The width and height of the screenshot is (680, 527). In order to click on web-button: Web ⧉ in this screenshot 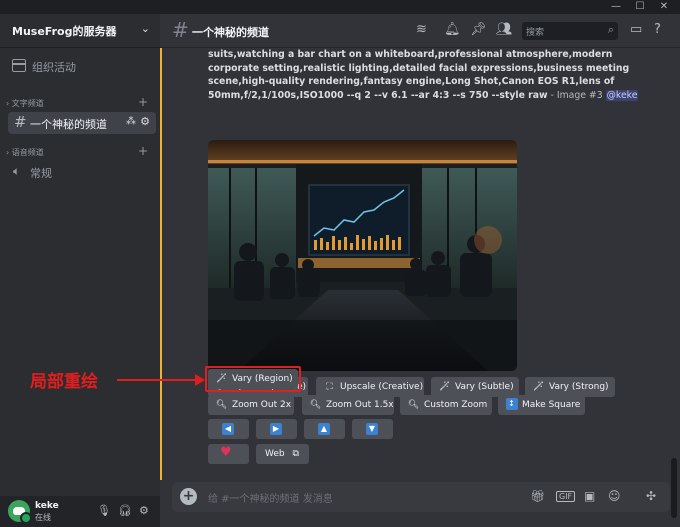, I will do `click(282, 454)`.